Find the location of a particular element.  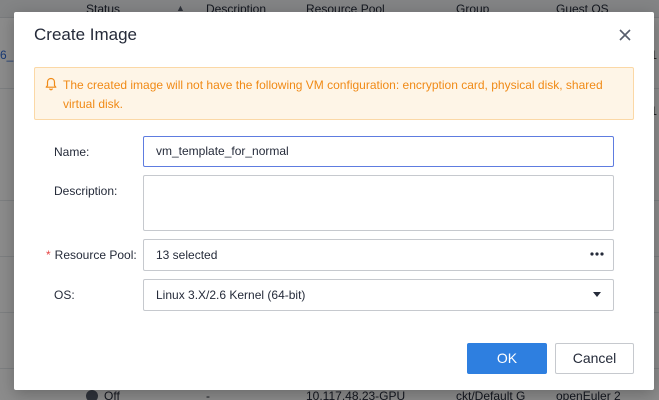

more-options-icon is located at coordinates (597, 254).